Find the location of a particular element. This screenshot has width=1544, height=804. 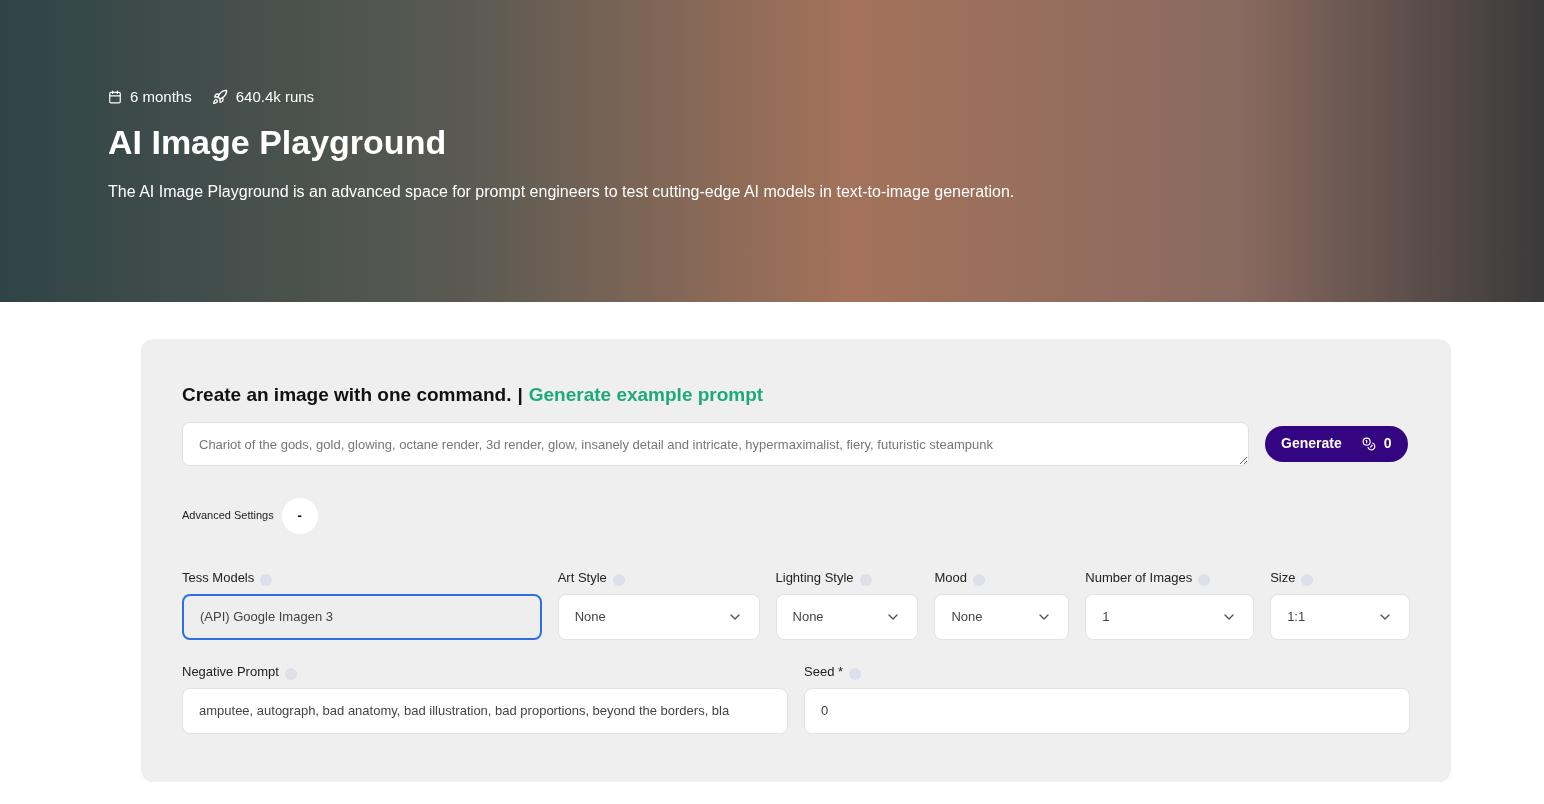

field-label: Tess Models is located at coordinates (218, 577).